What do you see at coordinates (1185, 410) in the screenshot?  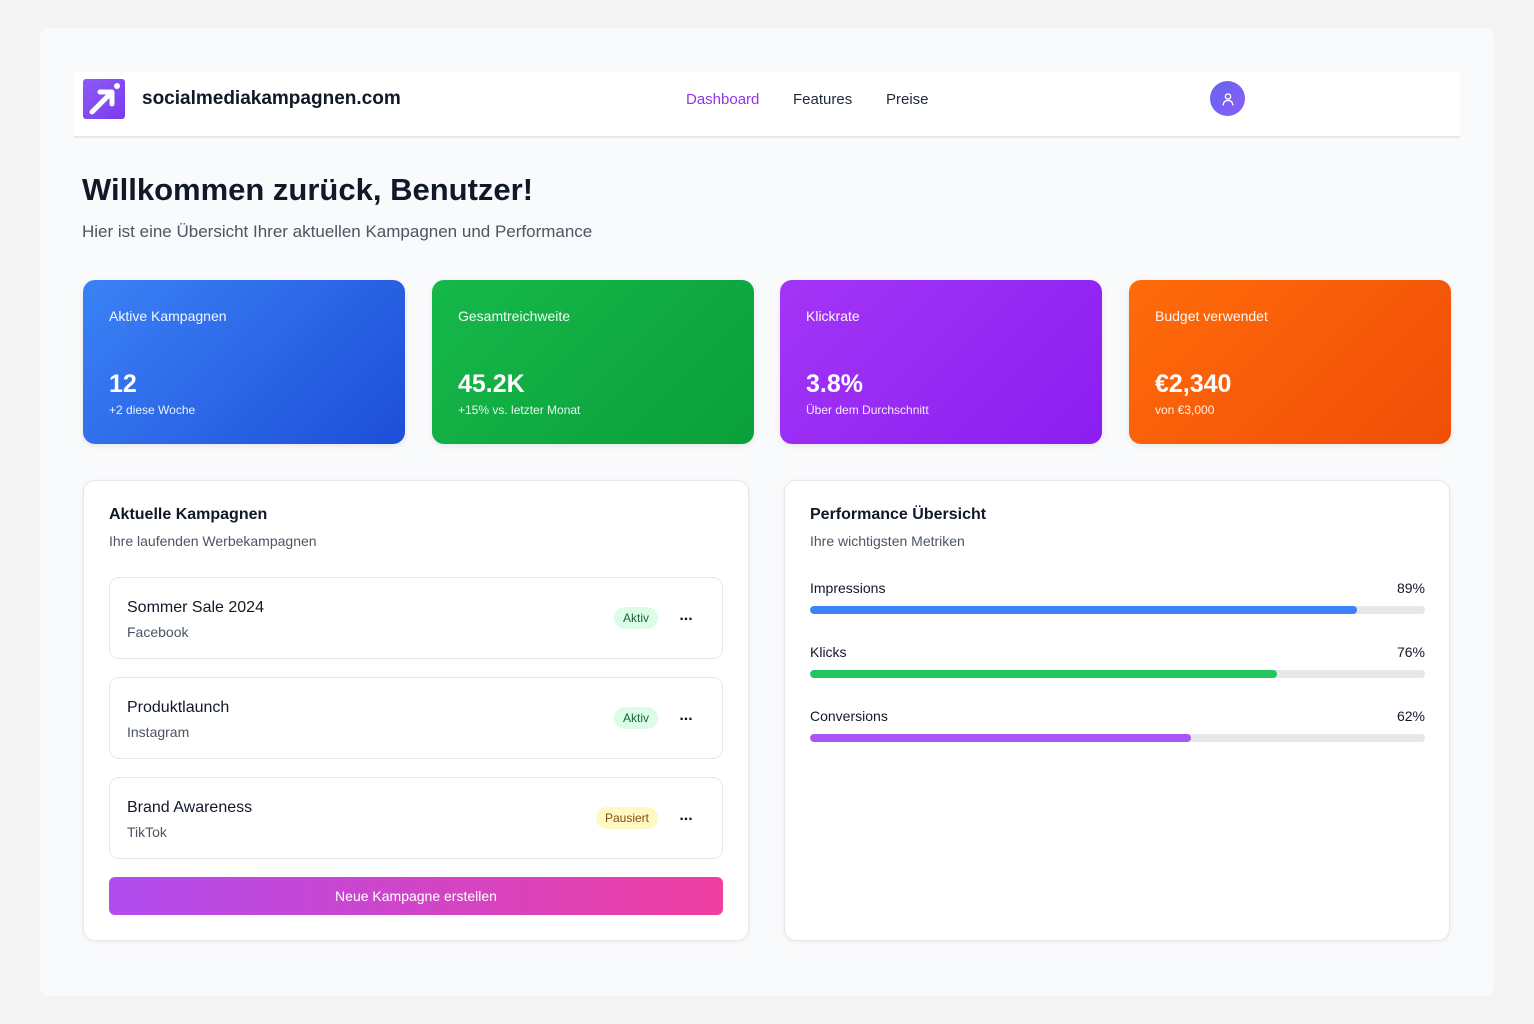 I see `stat-note: von €3,000` at bounding box center [1185, 410].